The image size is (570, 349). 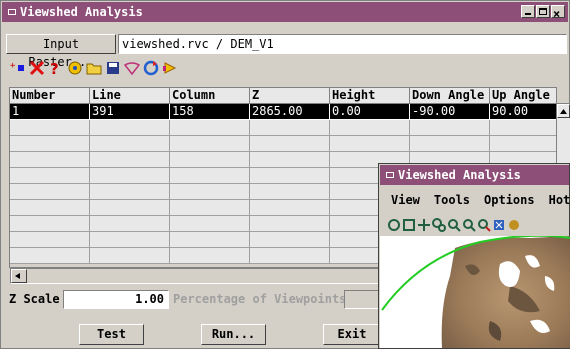 What do you see at coordinates (523, 112) in the screenshot?
I see `table-cell: 90.00` at bounding box center [523, 112].